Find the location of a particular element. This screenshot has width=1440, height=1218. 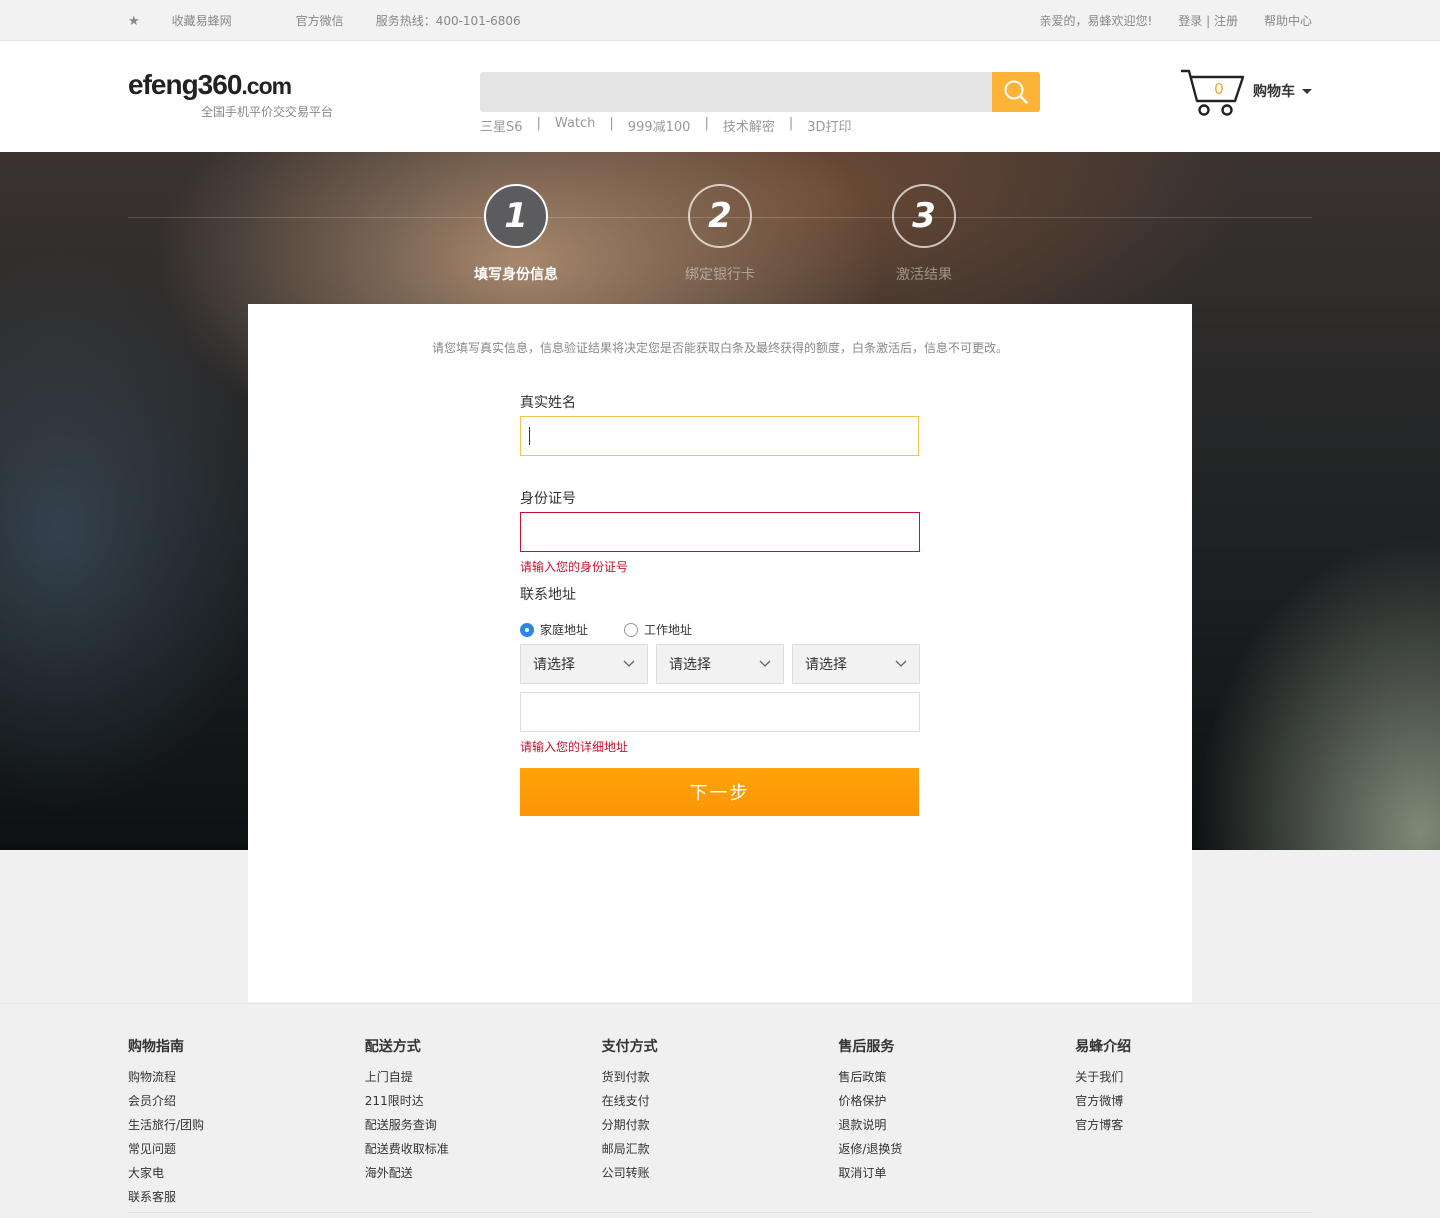

radio-work-label: 工作地址 is located at coordinates (668, 629).